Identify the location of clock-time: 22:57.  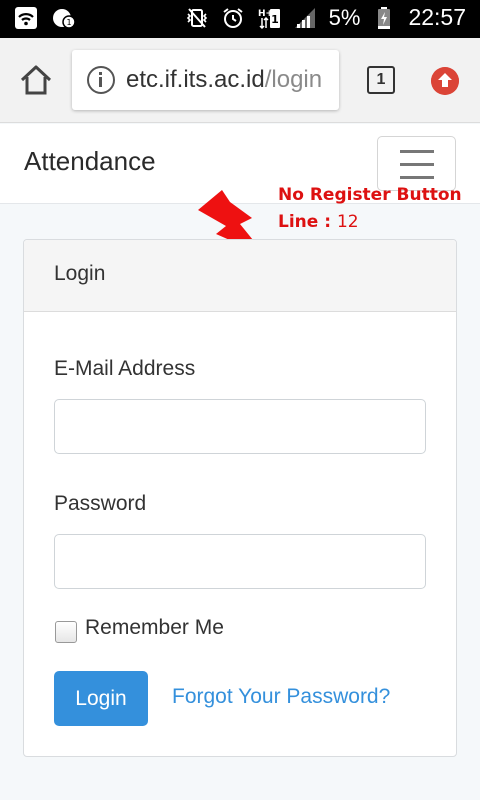
(437, 17).